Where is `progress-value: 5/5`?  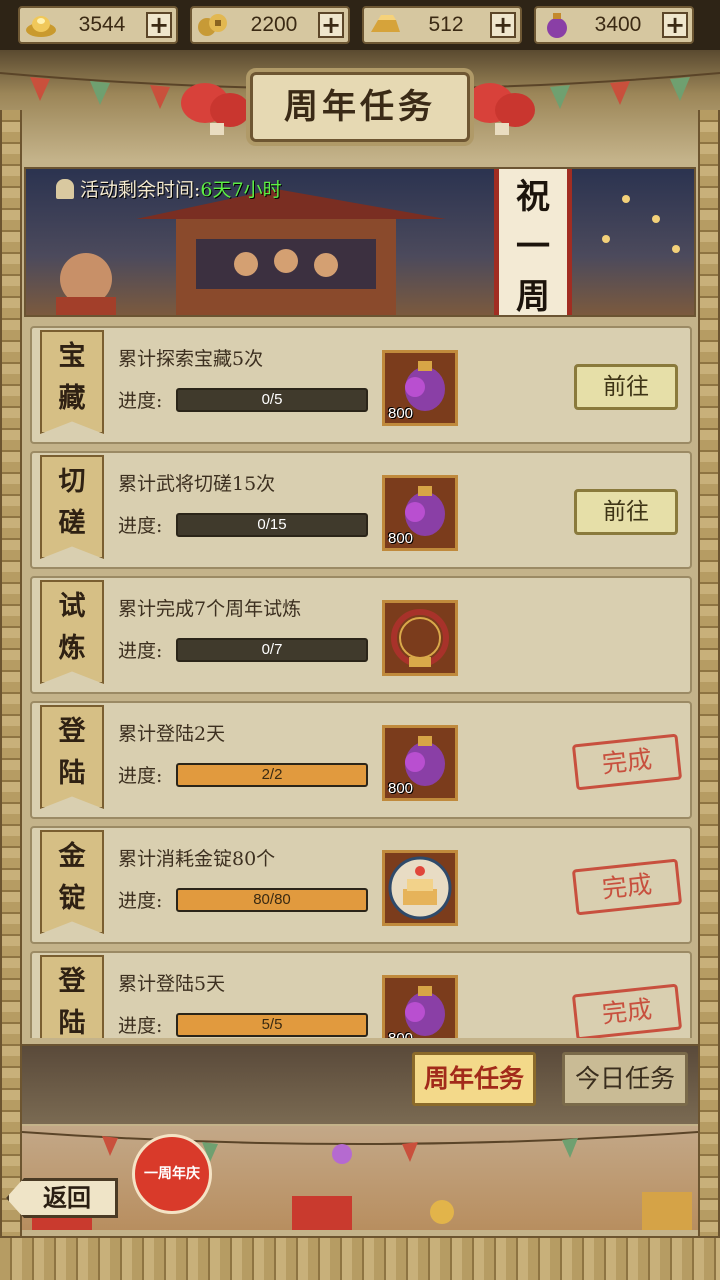
progress-value: 5/5 is located at coordinates (272, 1024).